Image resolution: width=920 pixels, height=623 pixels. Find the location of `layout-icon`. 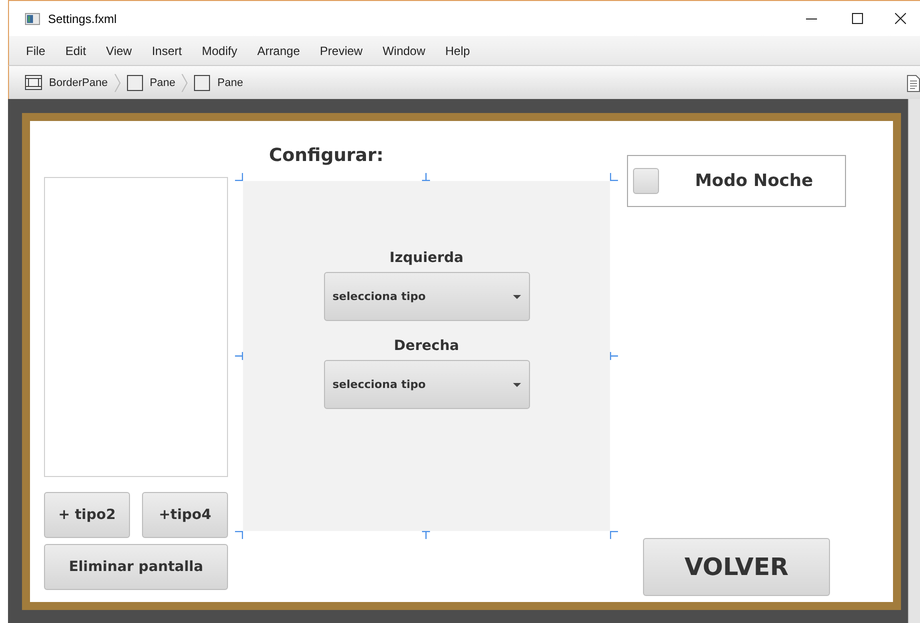

layout-icon is located at coordinates (33, 82).